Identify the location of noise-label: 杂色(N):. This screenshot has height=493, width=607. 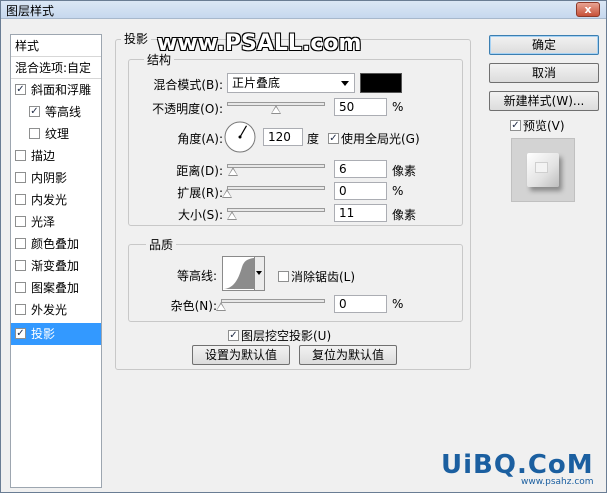
(193, 306).